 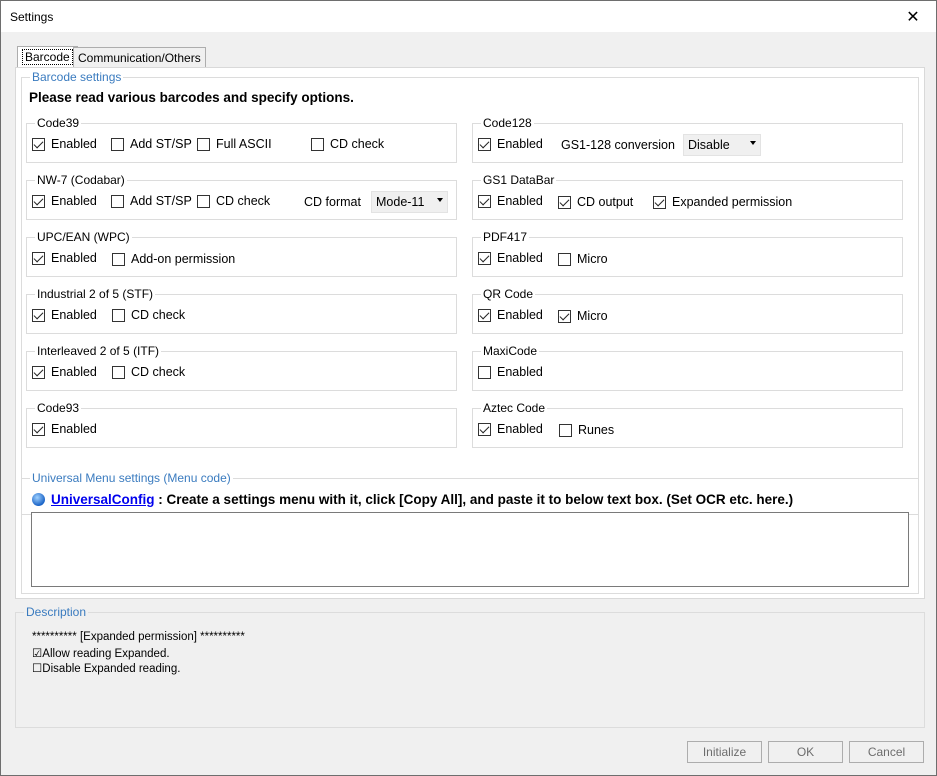 What do you see at coordinates (400, 202) in the screenshot?
I see `nw7-cd-format-value: Mode-11` at bounding box center [400, 202].